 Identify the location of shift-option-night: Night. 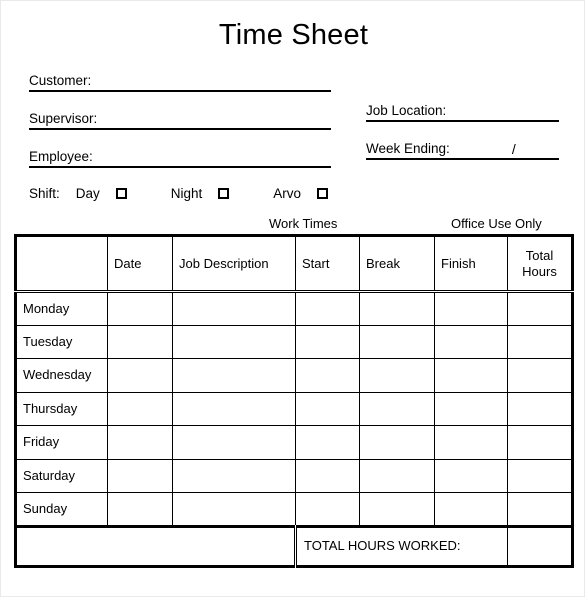
(200, 193).